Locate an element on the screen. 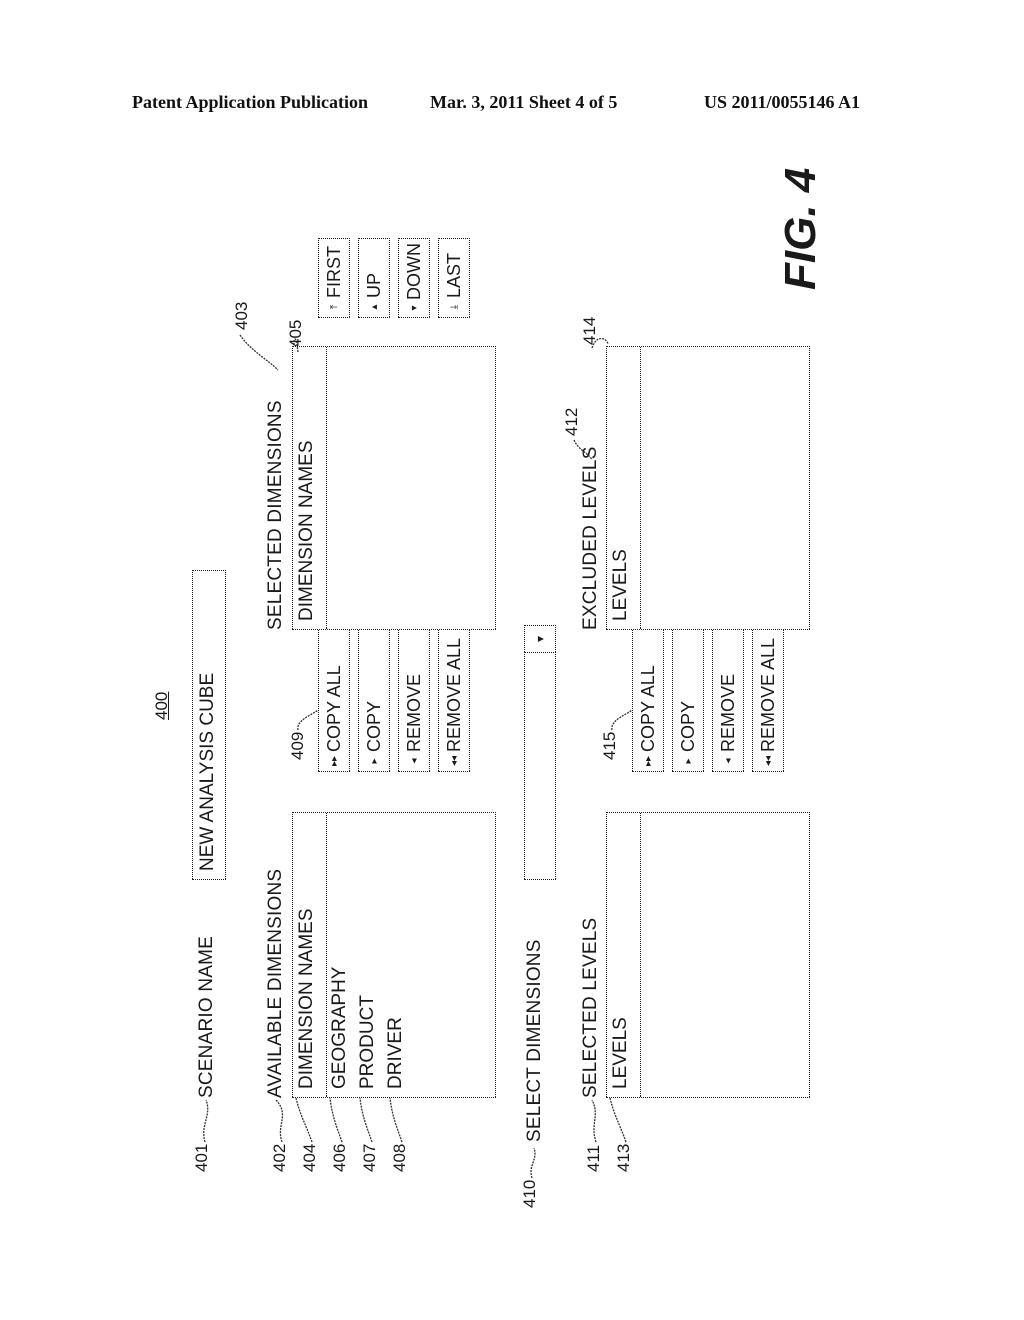 This screenshot has width=1024, height=1320. button-label: FIRST is located at coordinates (333, 272).